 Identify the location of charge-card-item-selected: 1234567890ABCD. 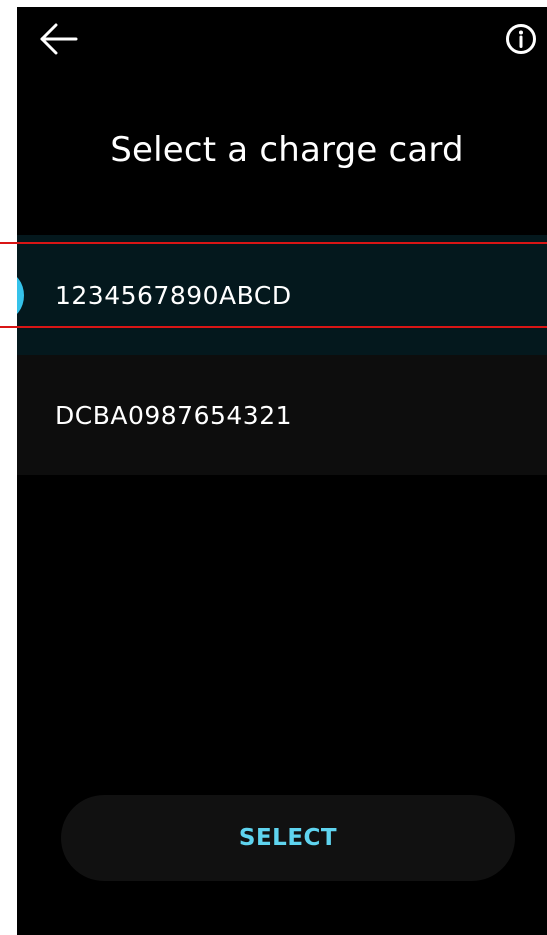
(282, 295).